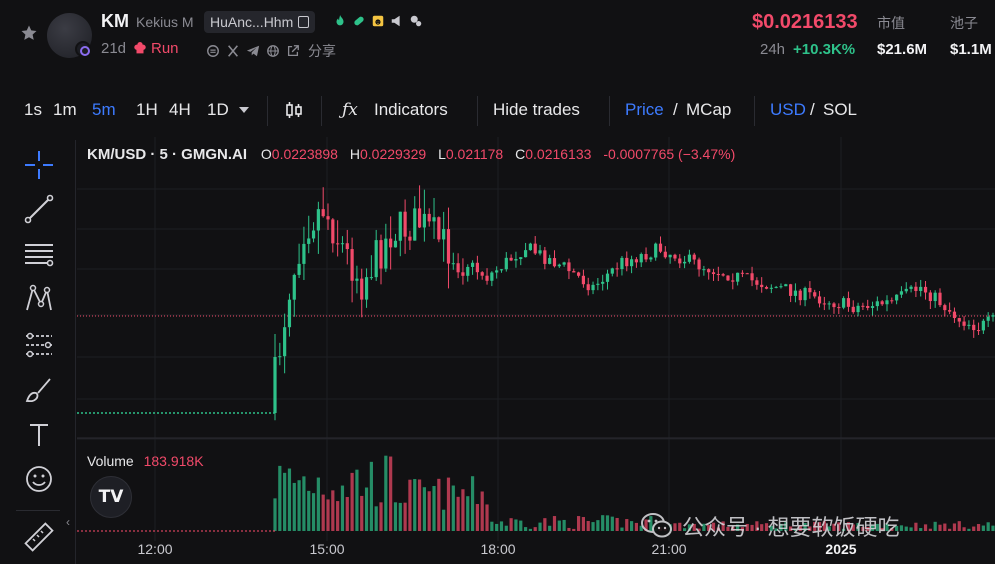 The width and height of the screenshot is (995, 564). I want to click on website-globe-icon, so click(273, 51).